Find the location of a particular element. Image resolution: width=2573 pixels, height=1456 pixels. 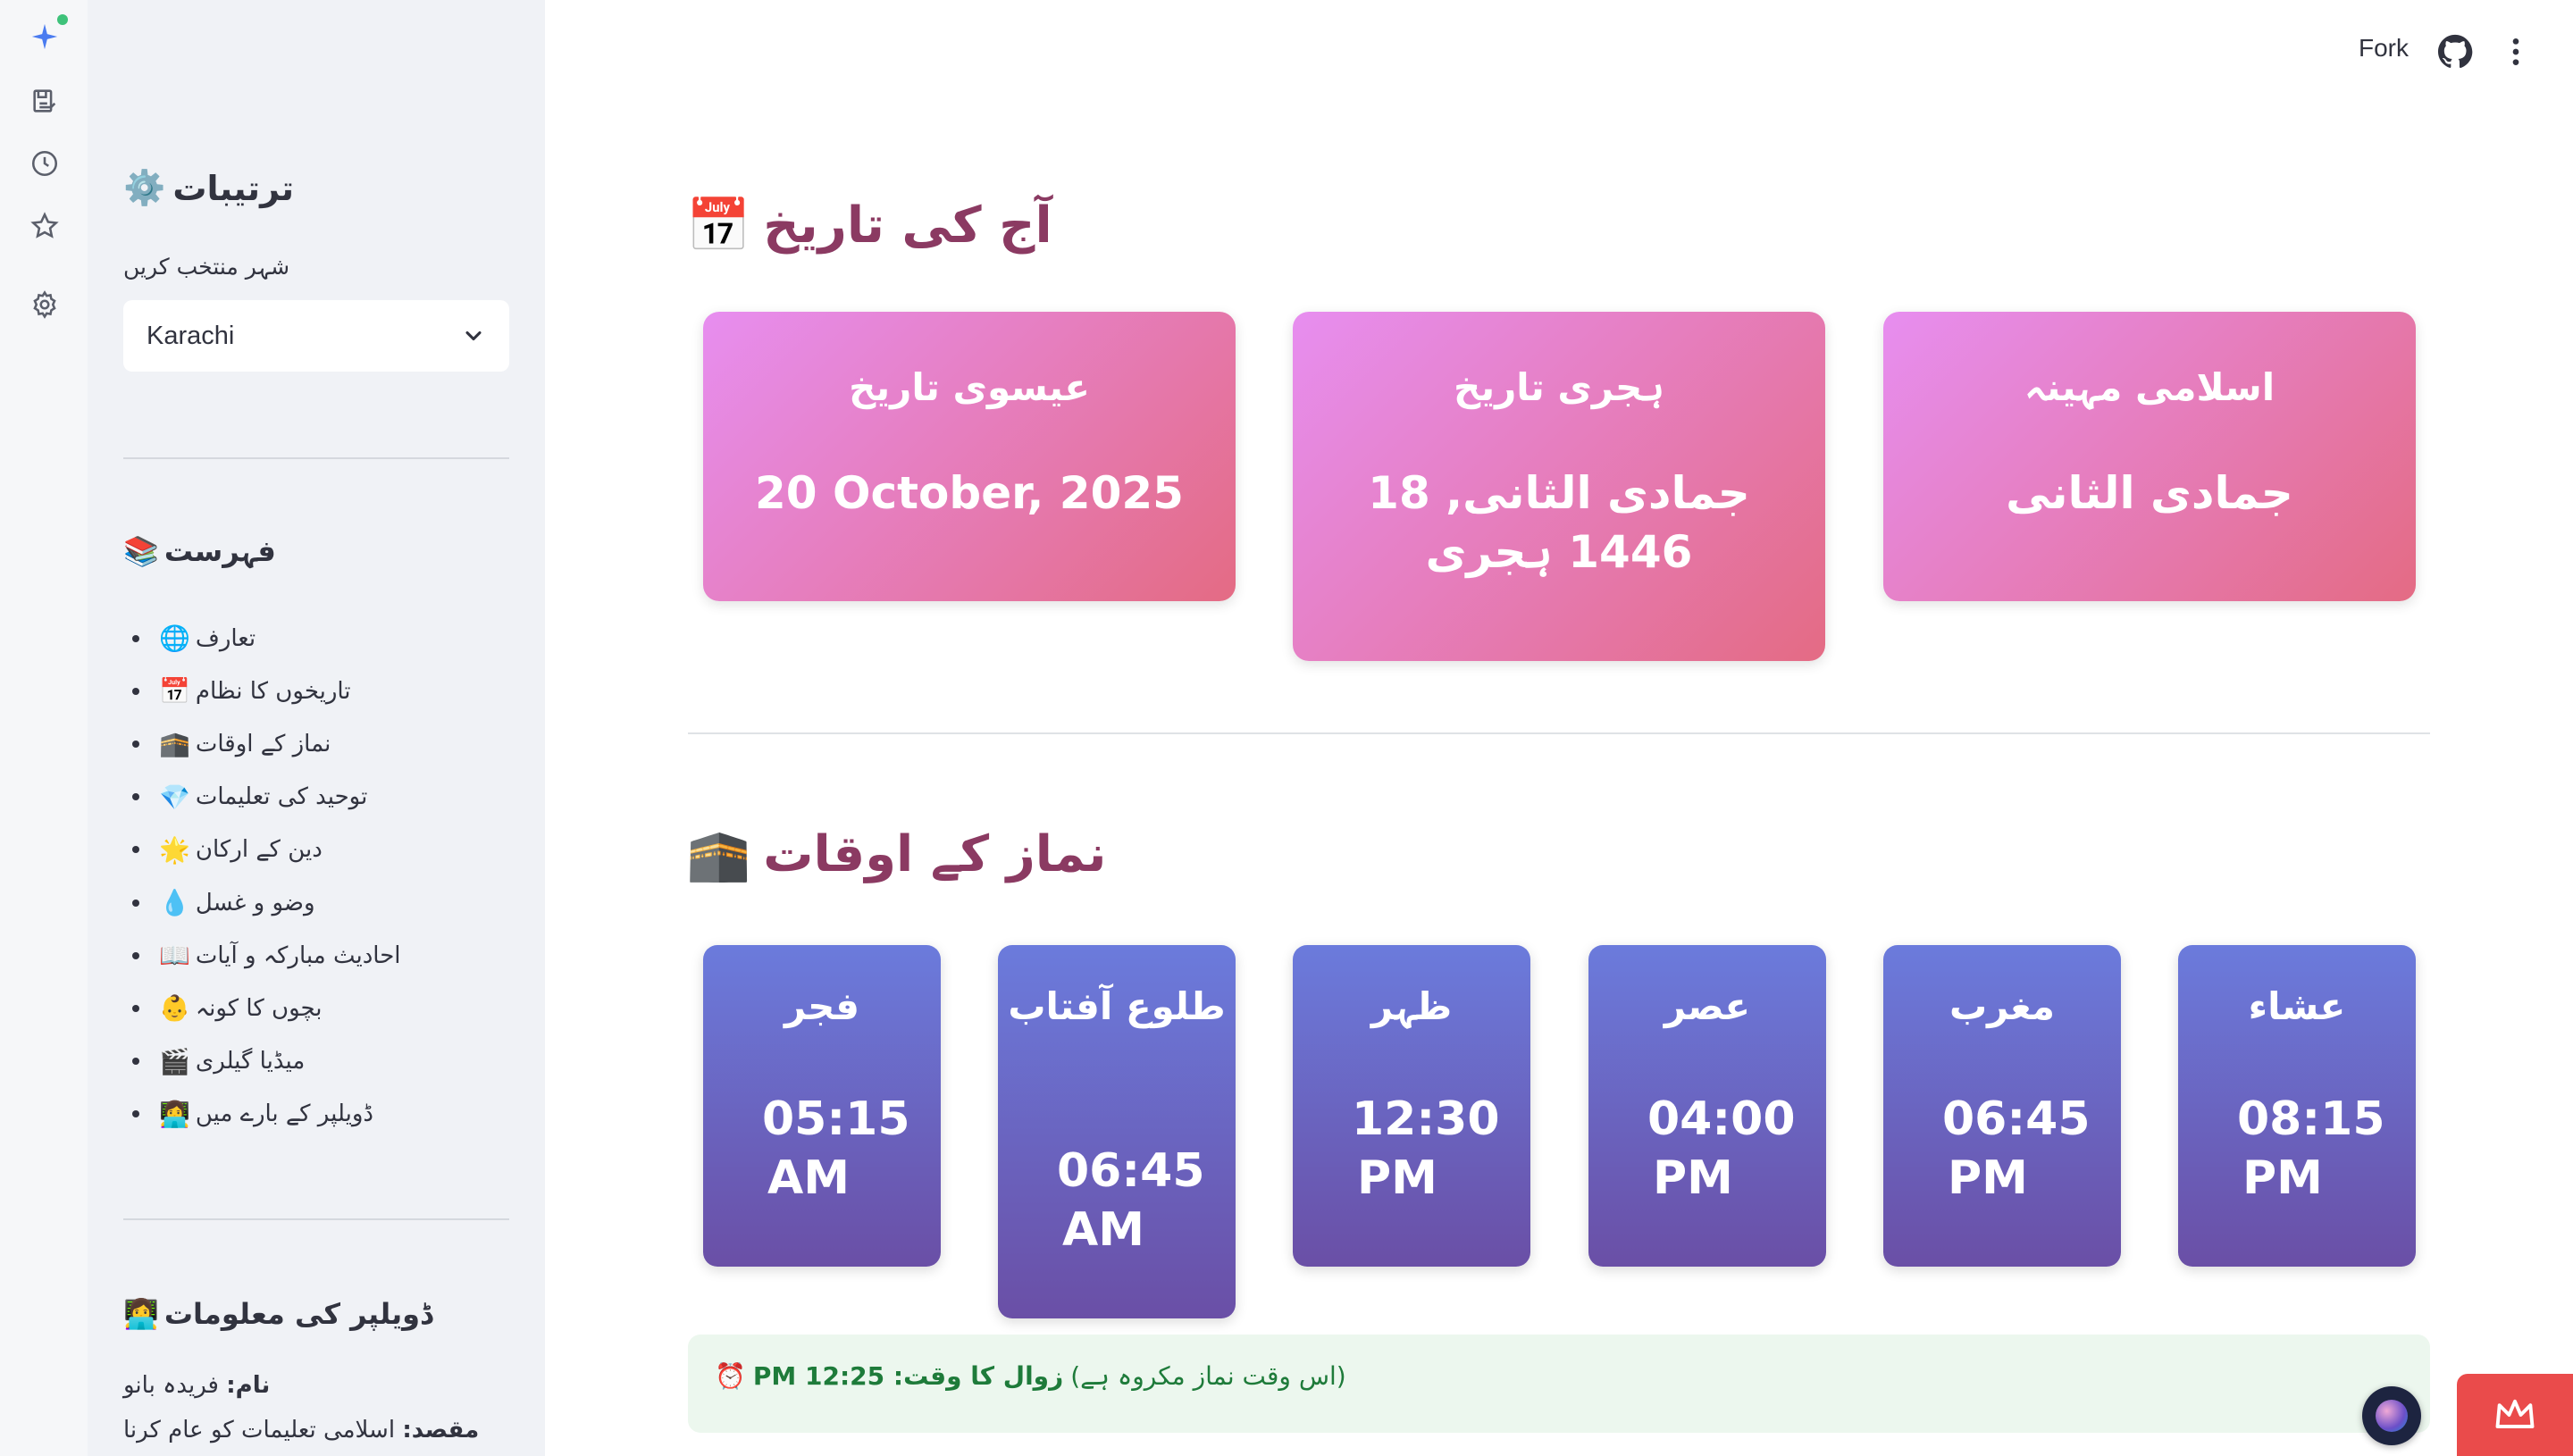

star-icon: 🌟 is located at coordinates (174, 849).